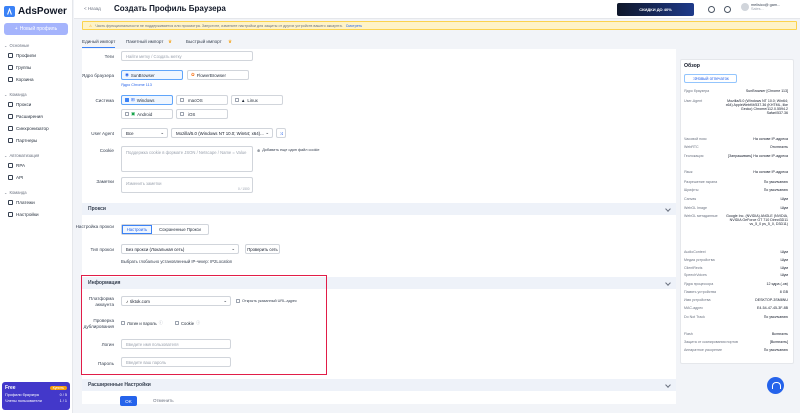  Describe the element at coordinates (711, 9) in the screenshot. I see `help-icon` at that location.